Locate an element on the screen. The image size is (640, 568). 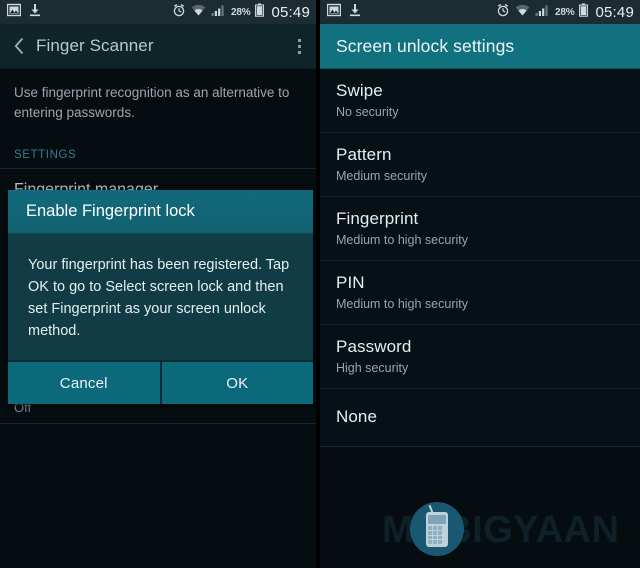
list-item-none: None is located at coordinates (480, 418).